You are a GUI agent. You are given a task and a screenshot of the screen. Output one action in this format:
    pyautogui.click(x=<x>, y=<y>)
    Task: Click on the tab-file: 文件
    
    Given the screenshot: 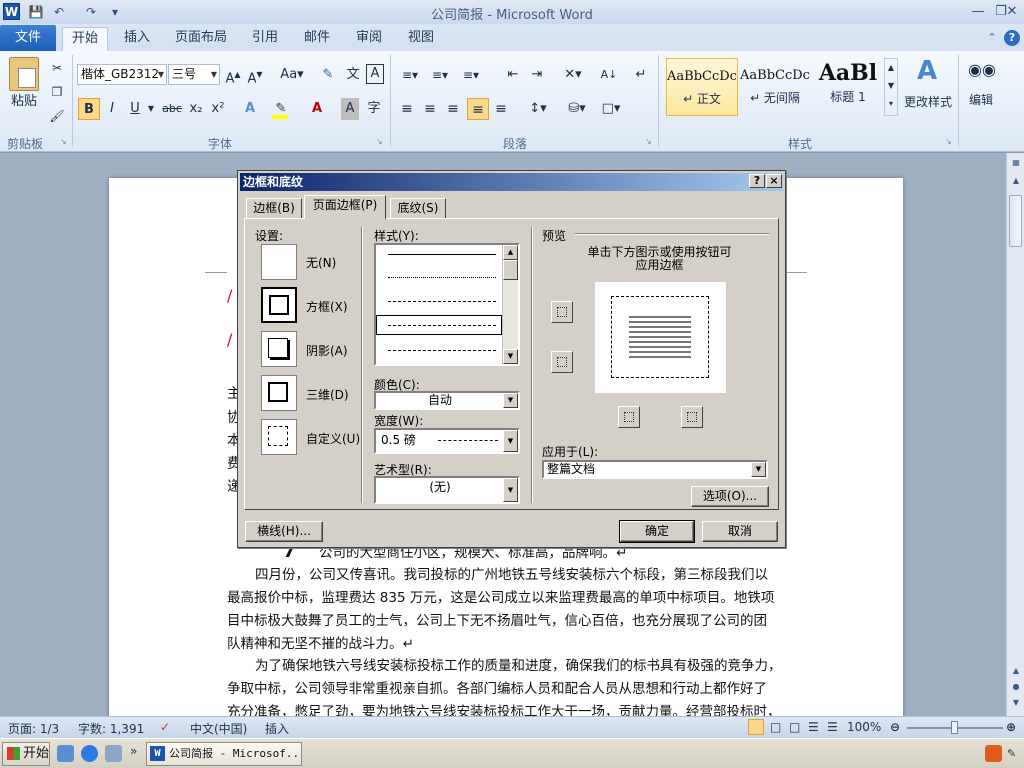 What is the action you would take?
    pyautogui.click(x=28, y=38)
    